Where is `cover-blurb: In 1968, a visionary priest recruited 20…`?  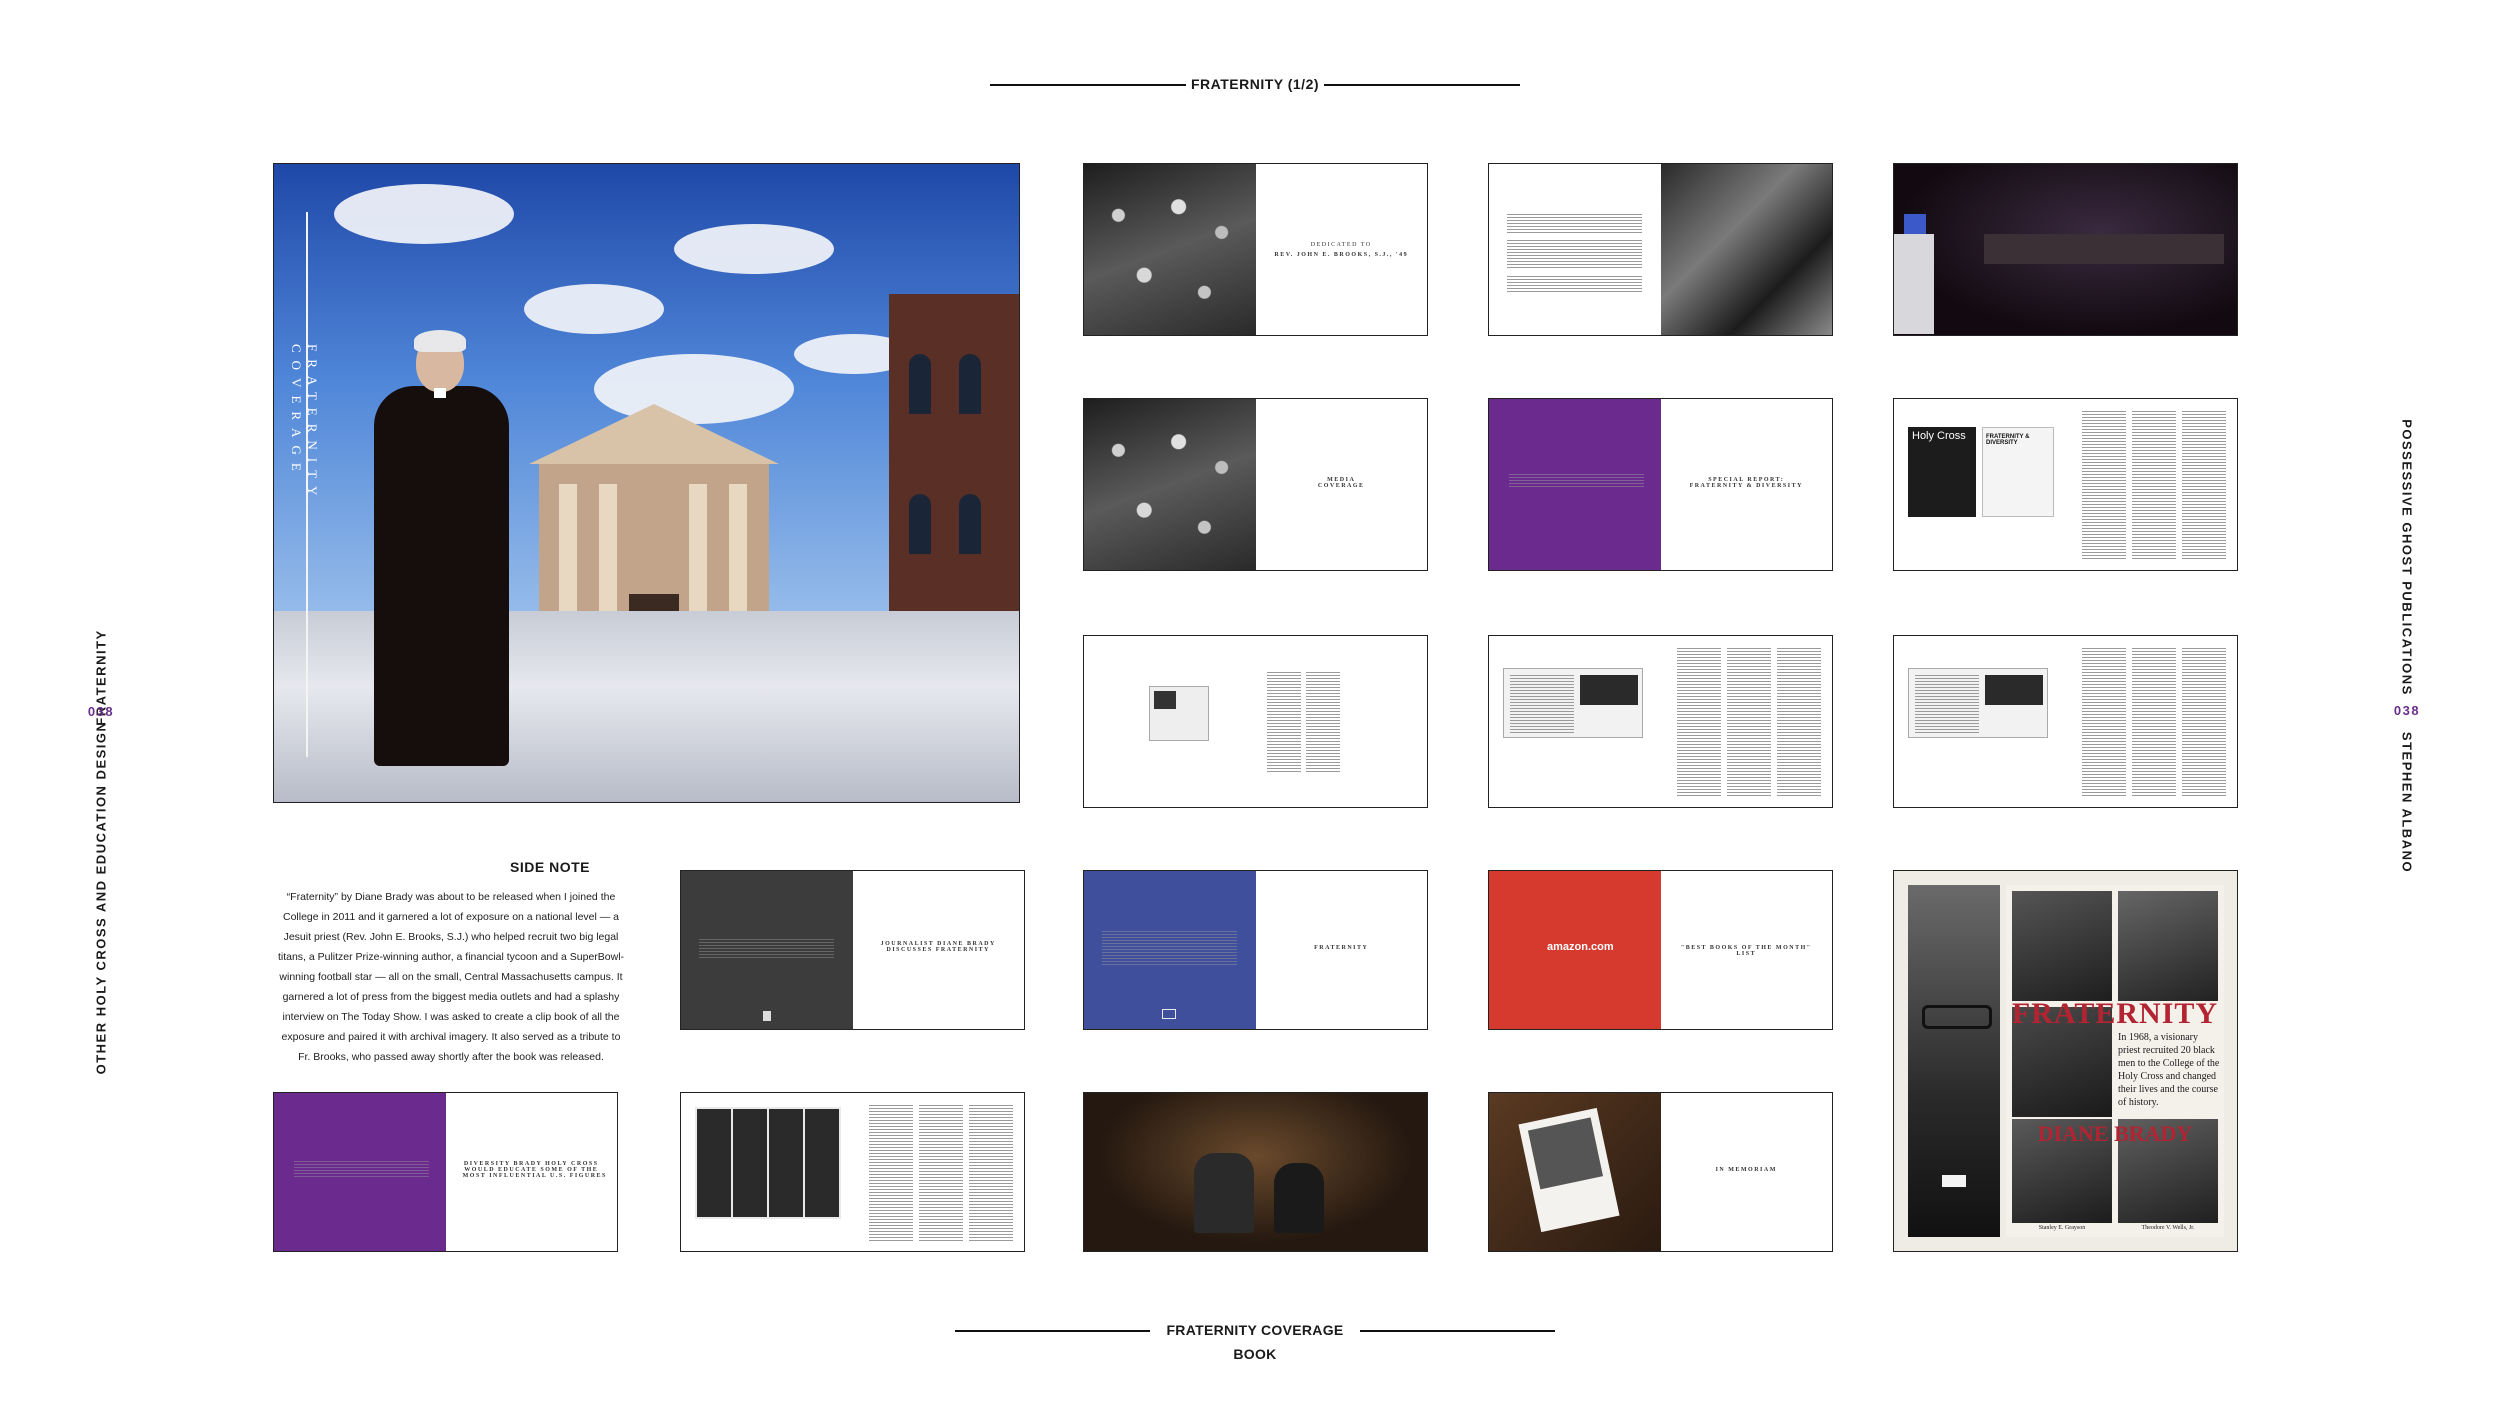 cover-blurb: In 1968, a visionary priest recruited 20… is located at coordinates (2169, 1070).